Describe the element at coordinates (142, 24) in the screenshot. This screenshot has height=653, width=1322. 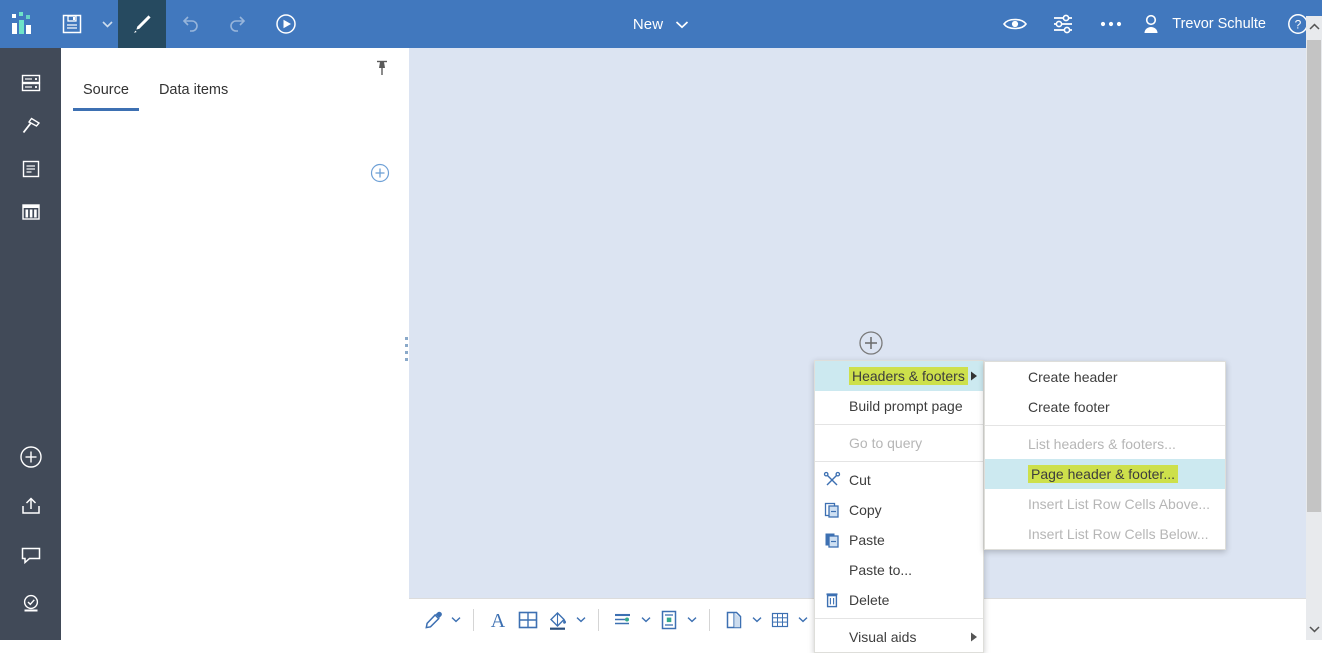
I see `pencil-icon` at that location.